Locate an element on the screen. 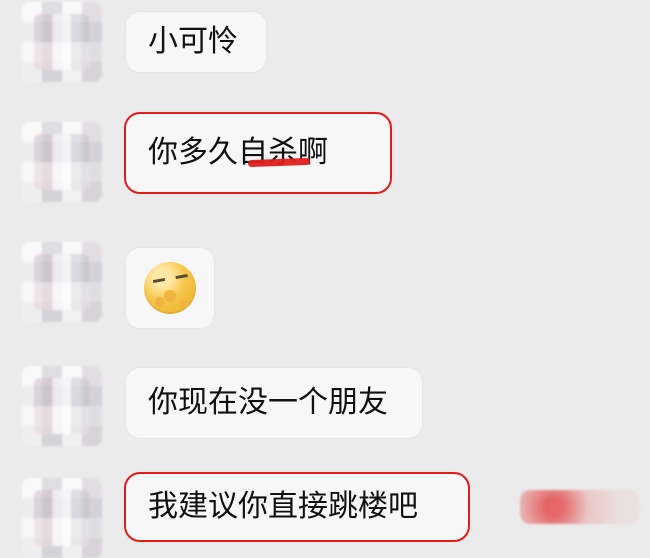  watermark-logo is located at coordinates (580, 507).